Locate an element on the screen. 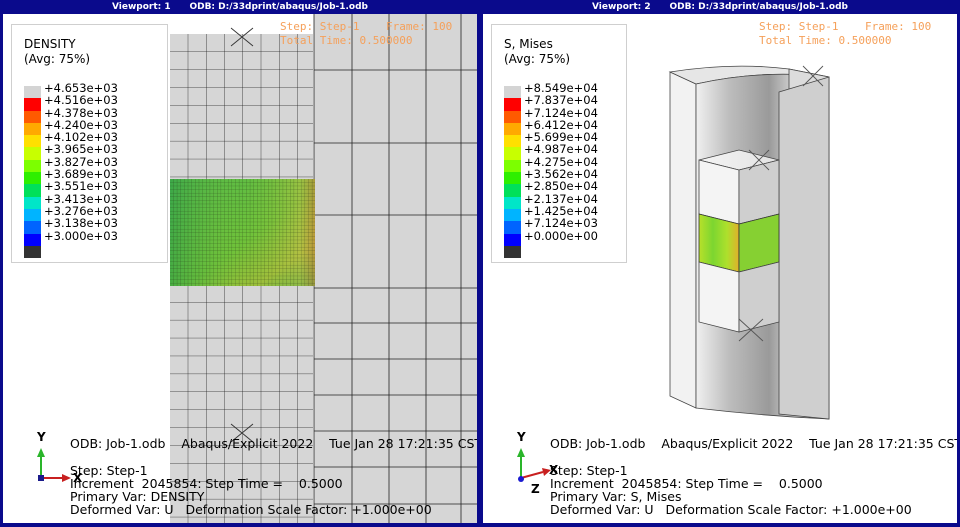  axis-z-label: Z is located at coordinates (535, 489).